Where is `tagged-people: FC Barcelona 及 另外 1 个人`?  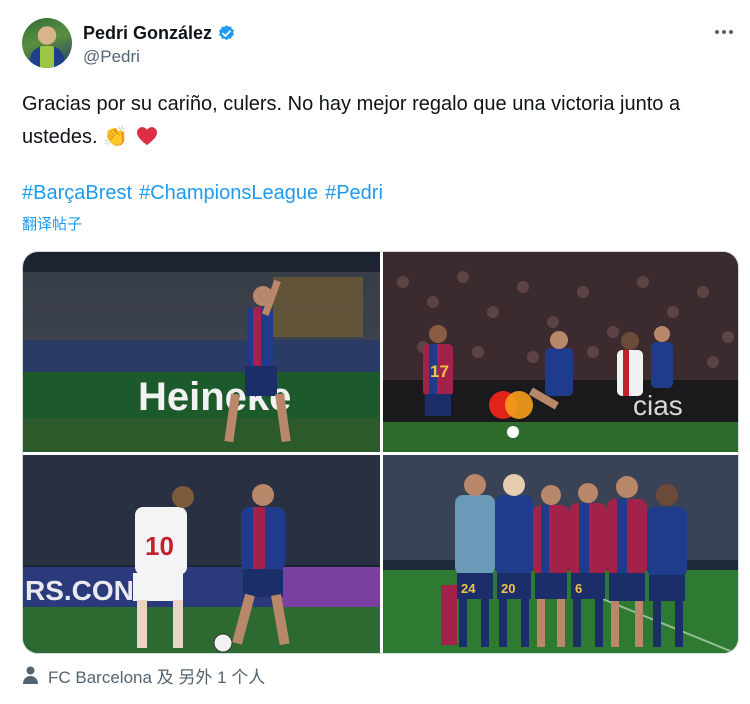 tagged-people: FC Barcelona 及 另外 1 个人 is located at coordinates (143, 675).